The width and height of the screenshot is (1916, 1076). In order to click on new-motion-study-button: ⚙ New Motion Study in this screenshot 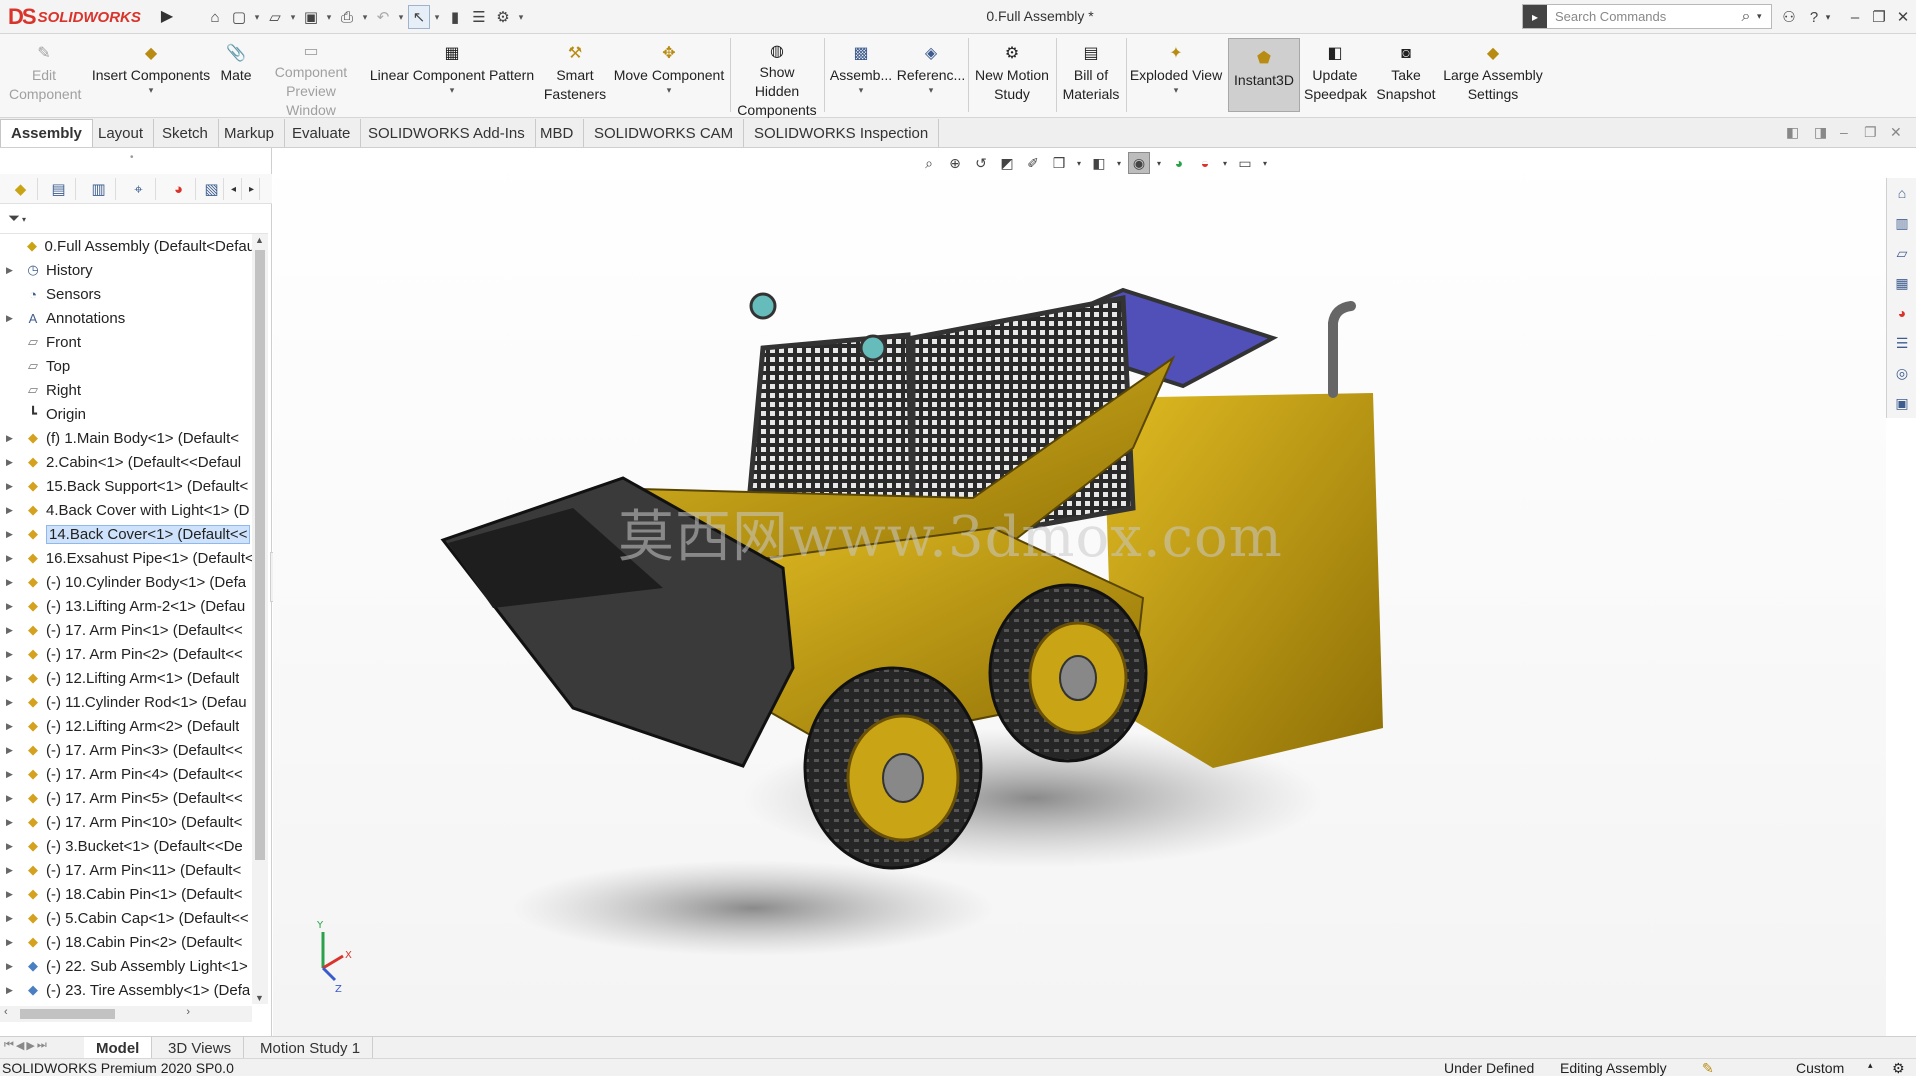, I will do `click(1012, 75)`.